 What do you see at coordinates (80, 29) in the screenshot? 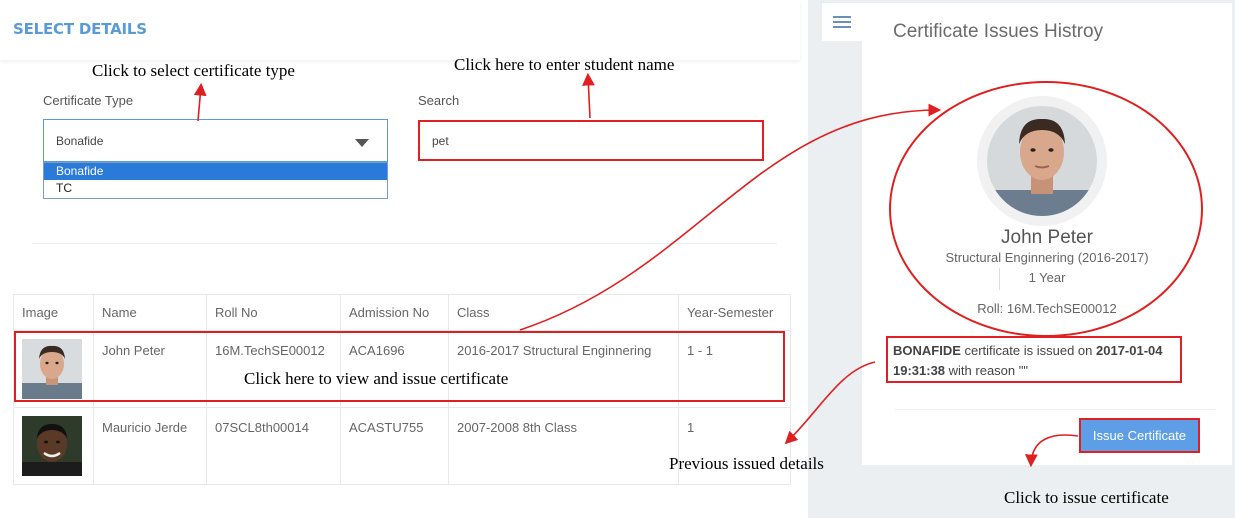
I see `page-title: SELECT DETAILS` at bounding box center [80, 29].